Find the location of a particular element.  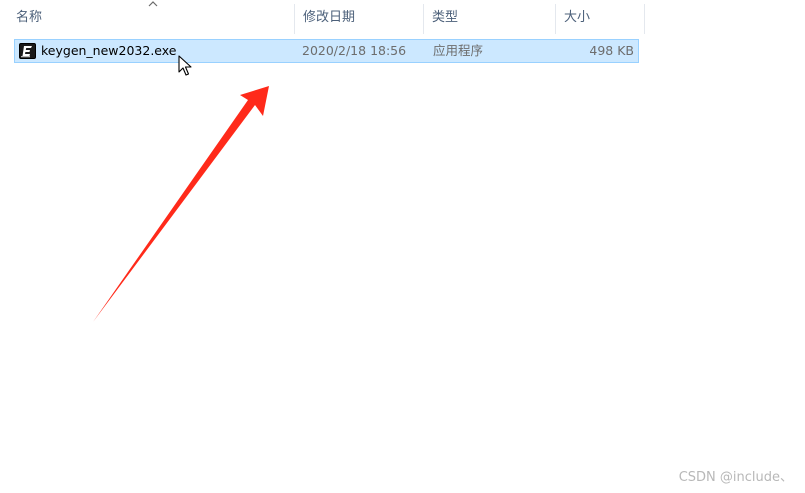

column-header-size: 大小 is located at coordinates (600, 18).